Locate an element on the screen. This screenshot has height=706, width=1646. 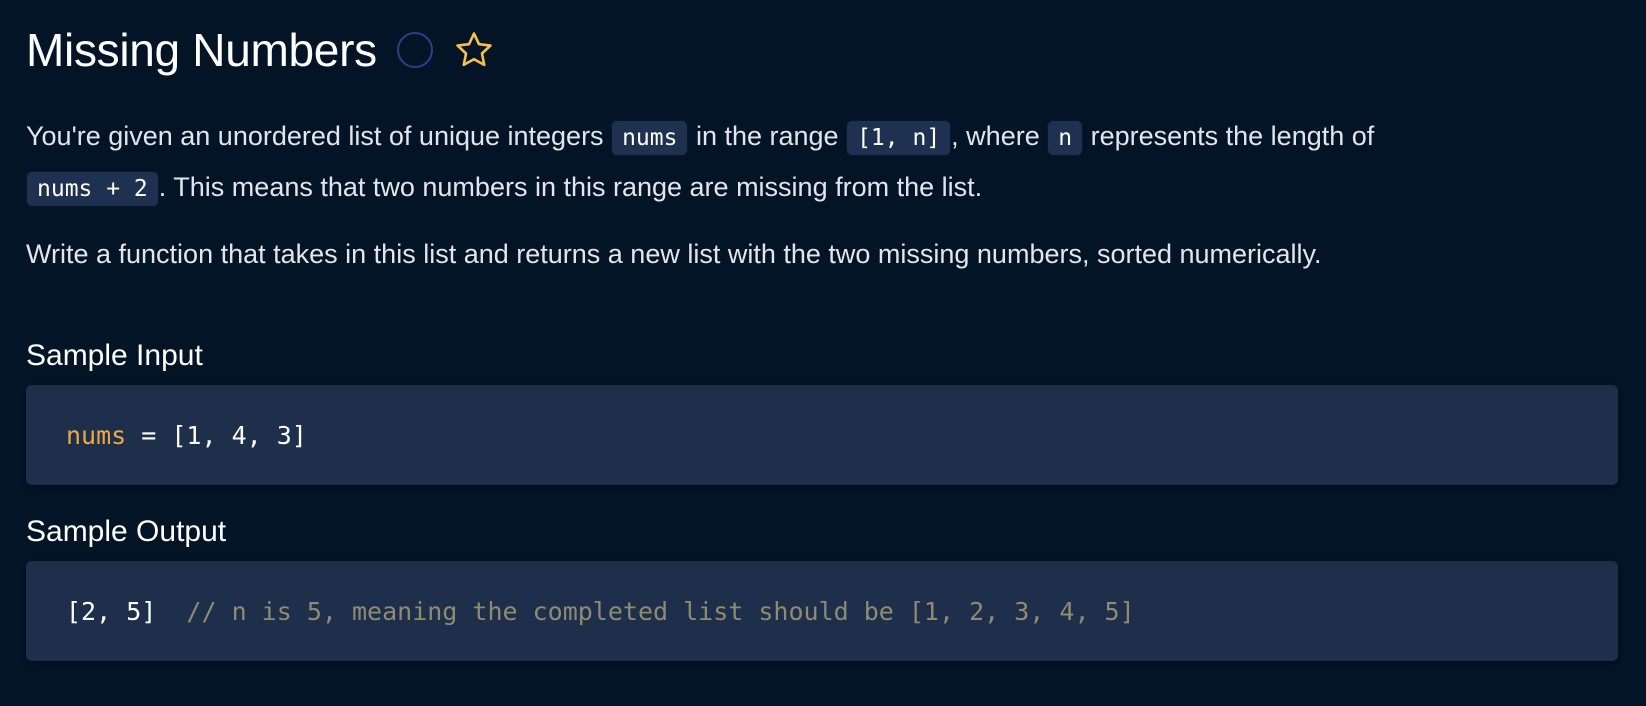
input-variable-name: nums is located at coordinates (96, 435).